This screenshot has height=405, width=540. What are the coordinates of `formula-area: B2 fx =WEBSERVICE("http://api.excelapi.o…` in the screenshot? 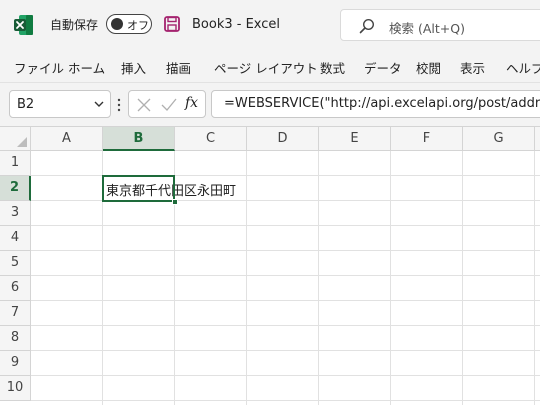 It's located at (270, 104).